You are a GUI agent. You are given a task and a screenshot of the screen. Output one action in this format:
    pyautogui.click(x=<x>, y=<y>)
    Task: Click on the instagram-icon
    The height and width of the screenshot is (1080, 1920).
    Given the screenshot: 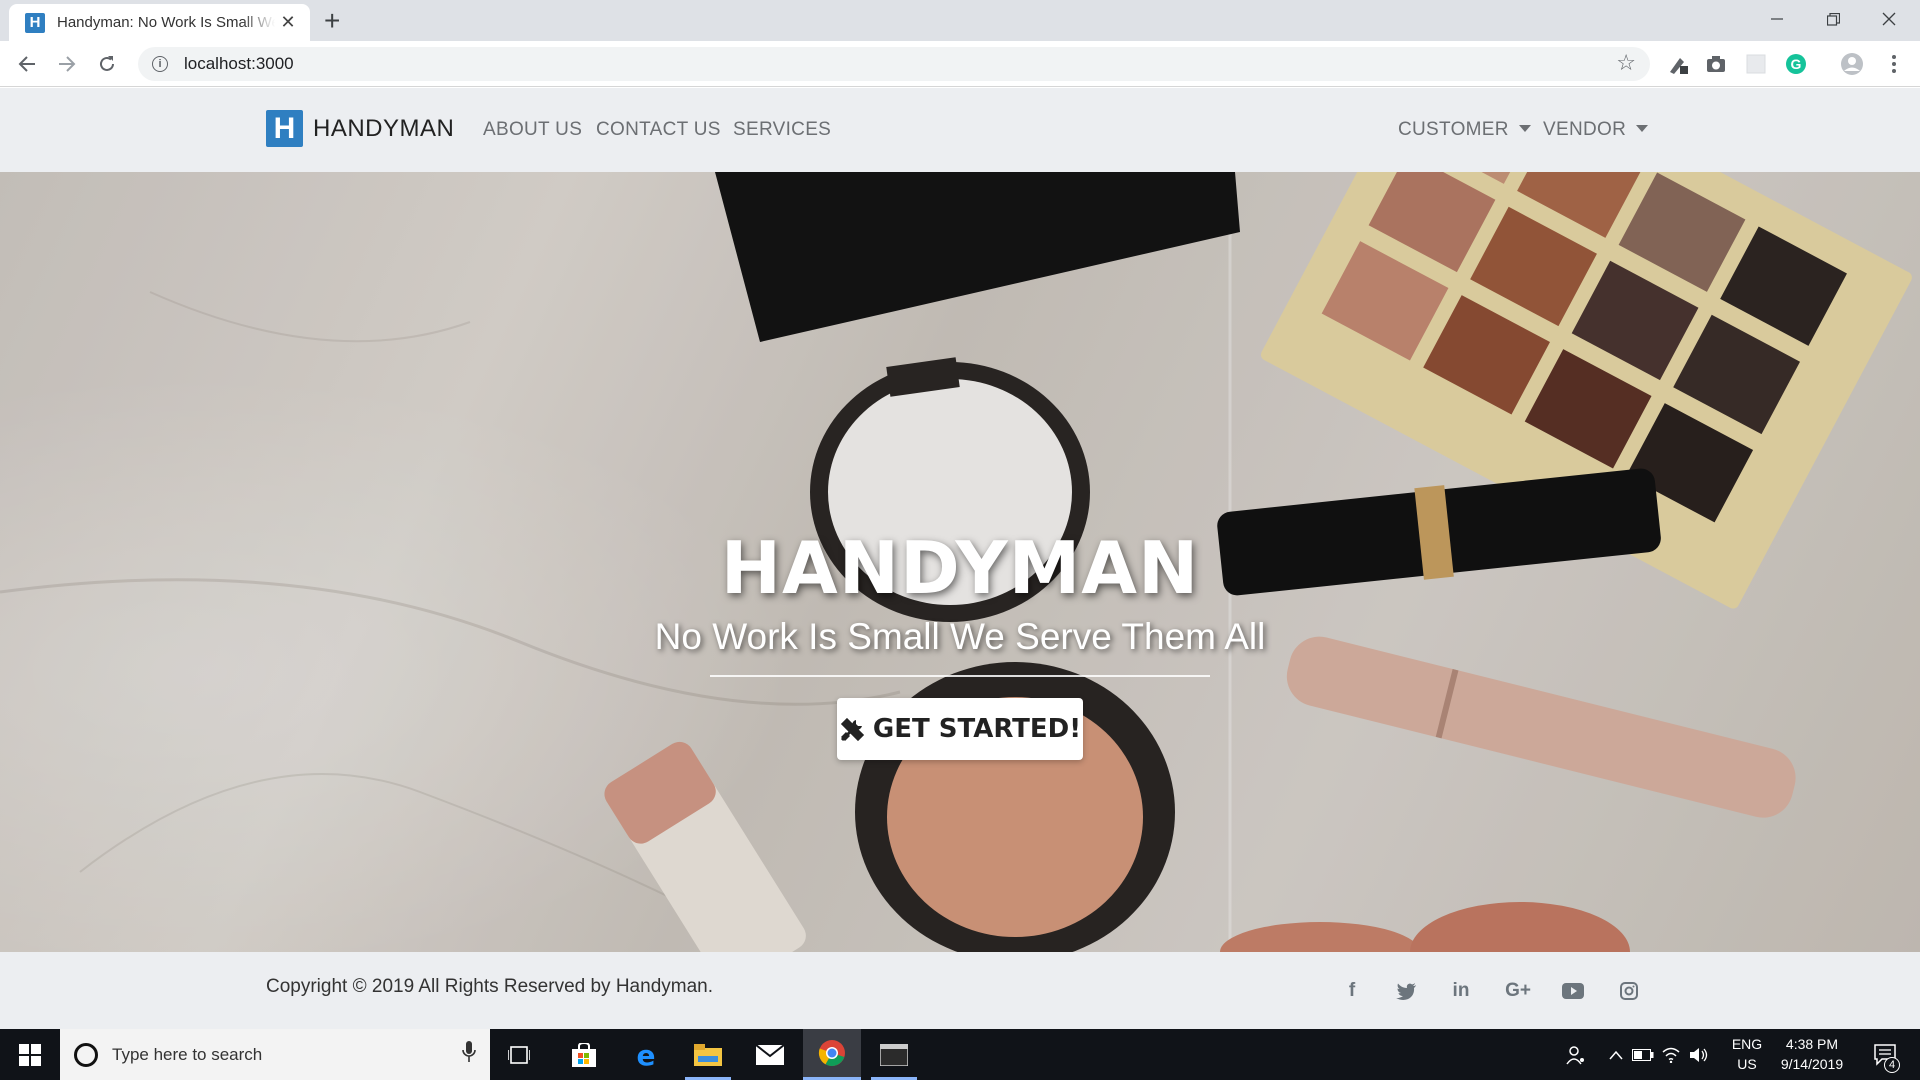 What is the action you would take?
    pyautogui.click(x=1629, y=991)
    